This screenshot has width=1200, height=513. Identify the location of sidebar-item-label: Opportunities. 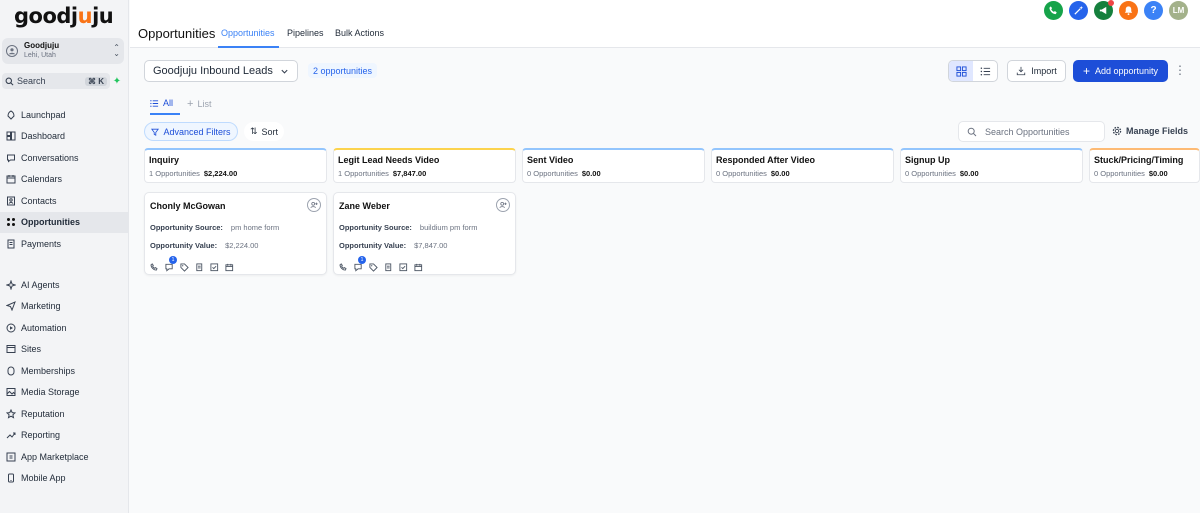
(50, 222).